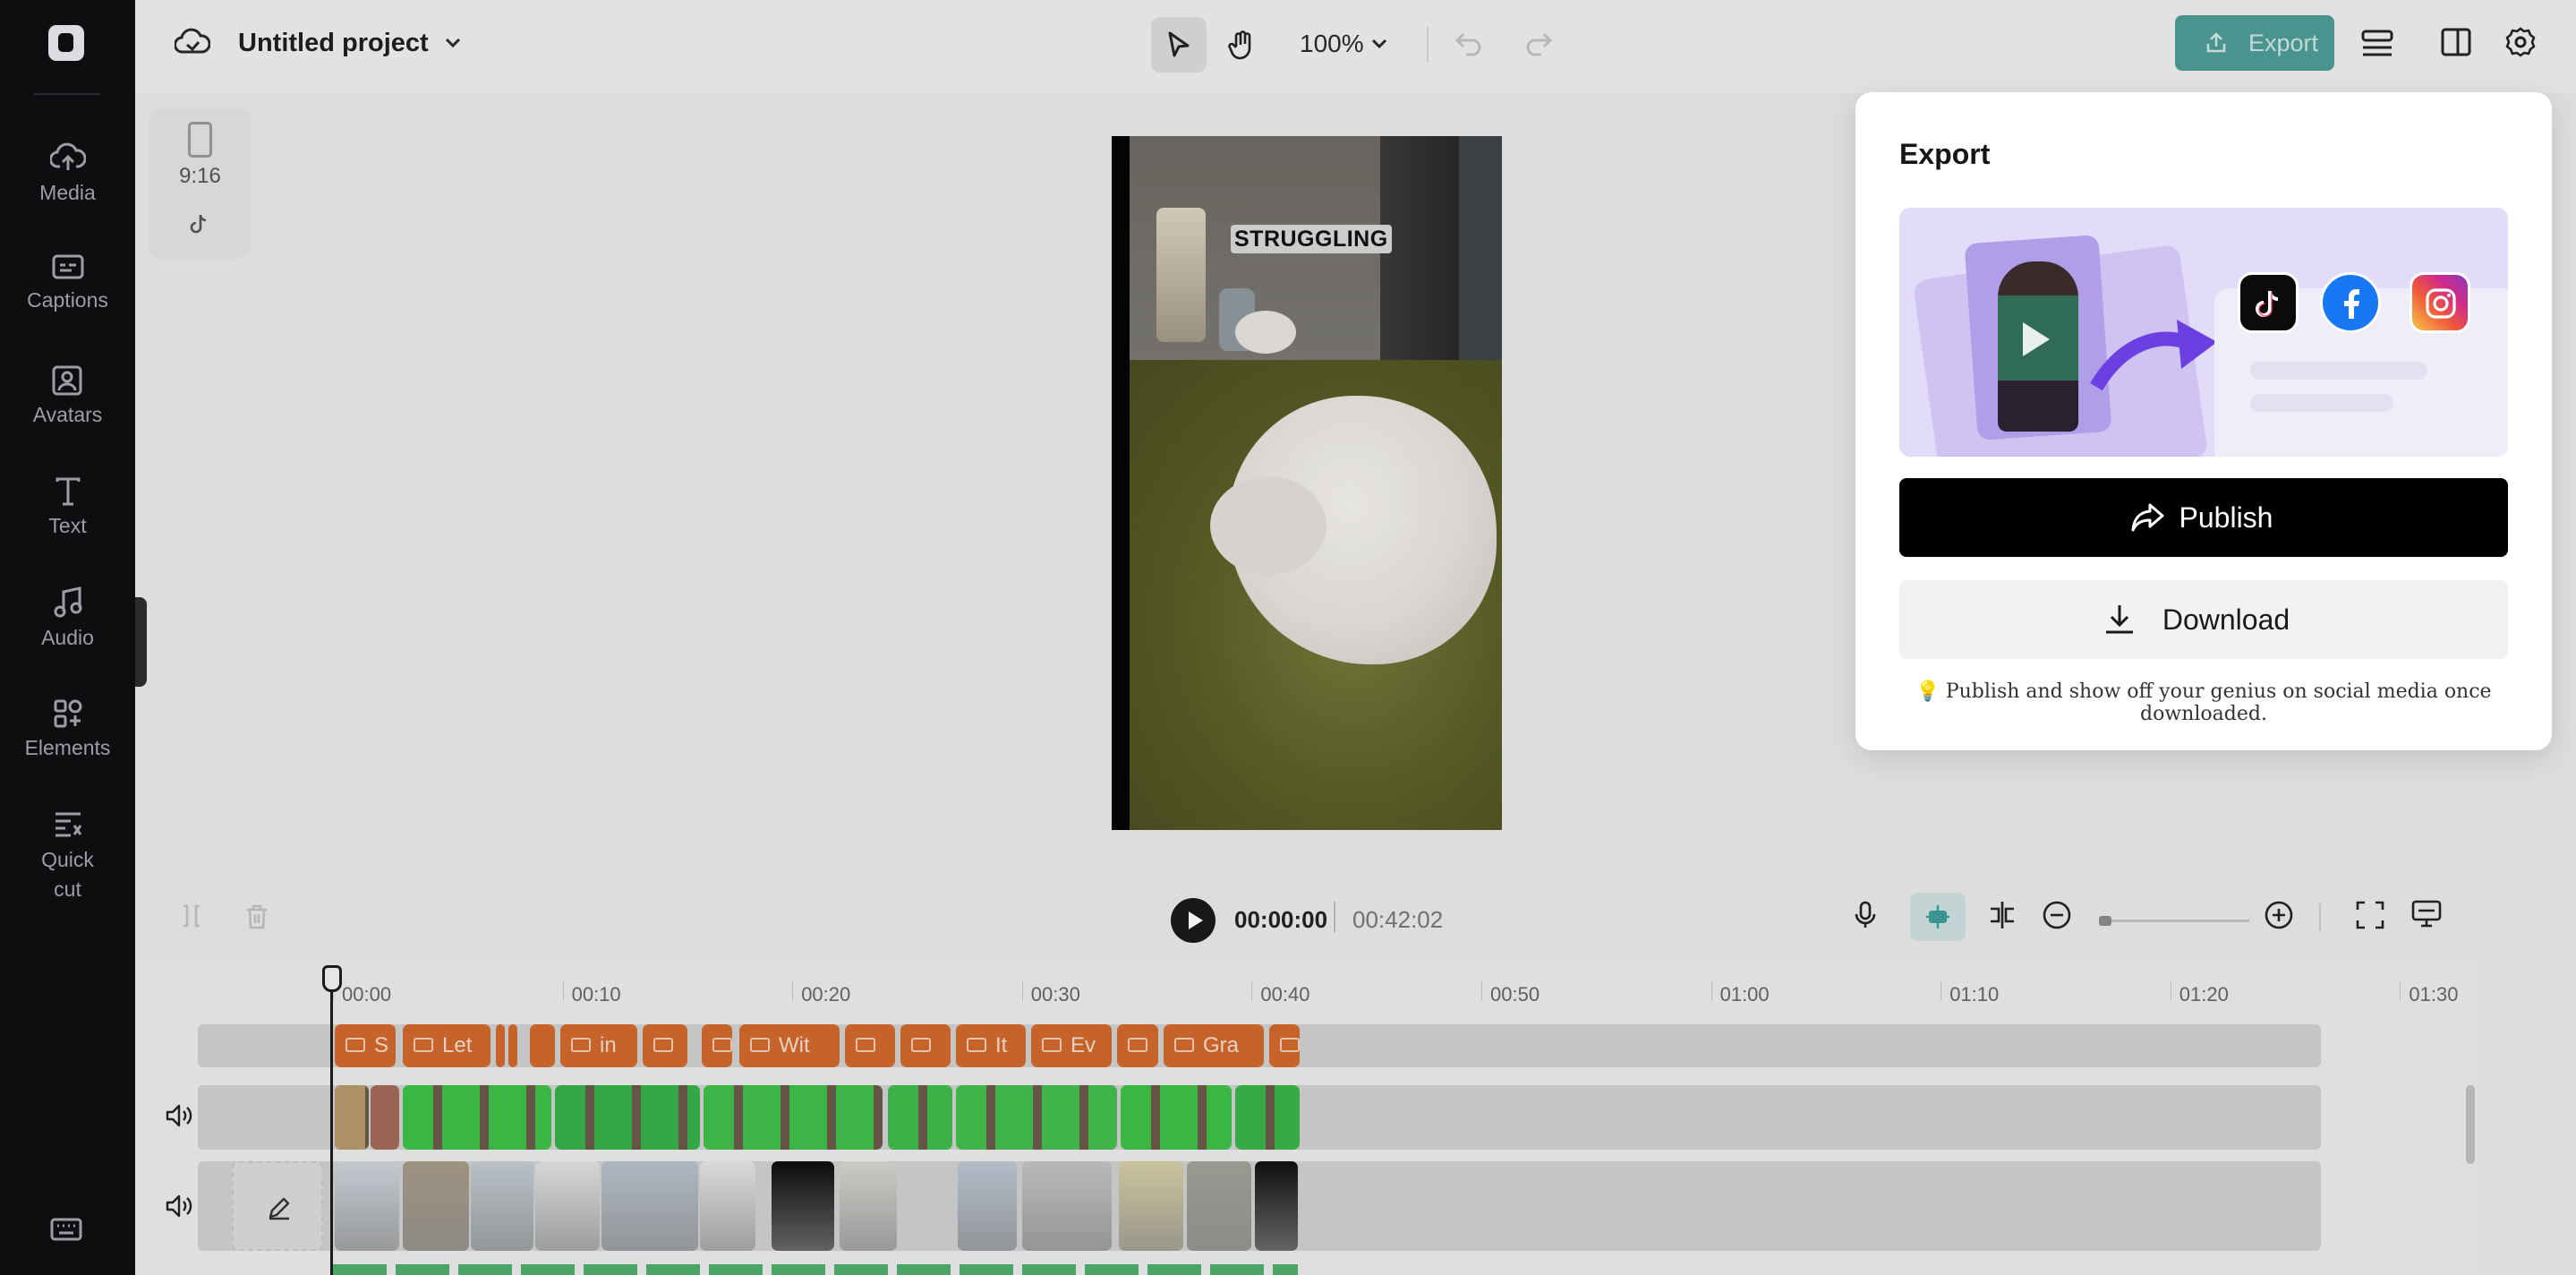 The image size is (2576, 1275). I want to click on playhead-handle, so click(332, 979).